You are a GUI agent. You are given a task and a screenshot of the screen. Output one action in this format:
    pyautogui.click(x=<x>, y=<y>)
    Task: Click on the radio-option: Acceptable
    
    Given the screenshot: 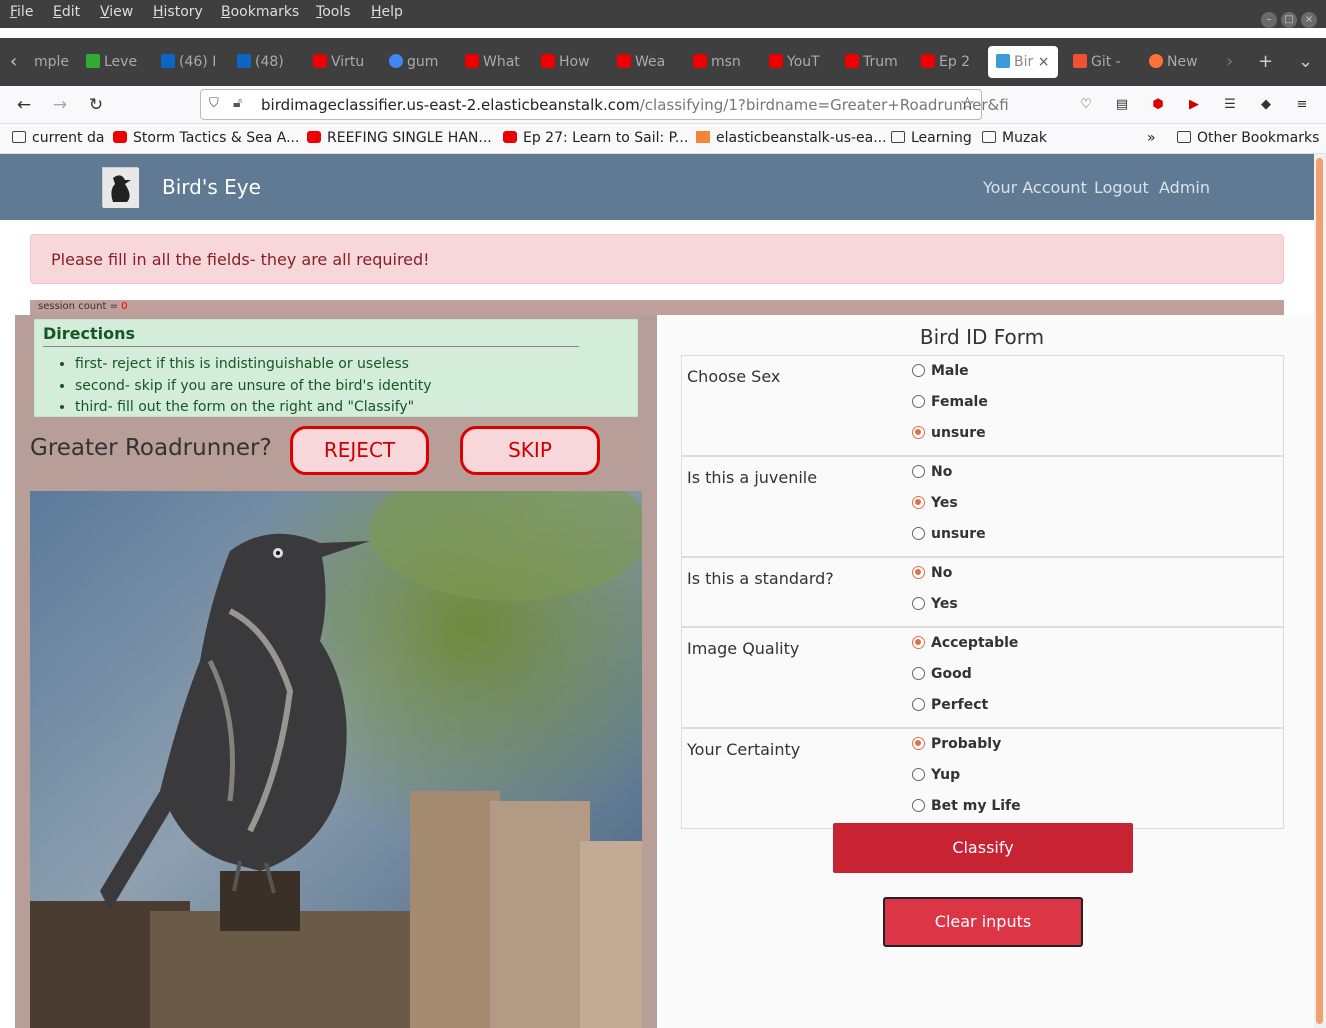 What is the action you would take?
    pyautogui.click(x=1097, y=645)
    